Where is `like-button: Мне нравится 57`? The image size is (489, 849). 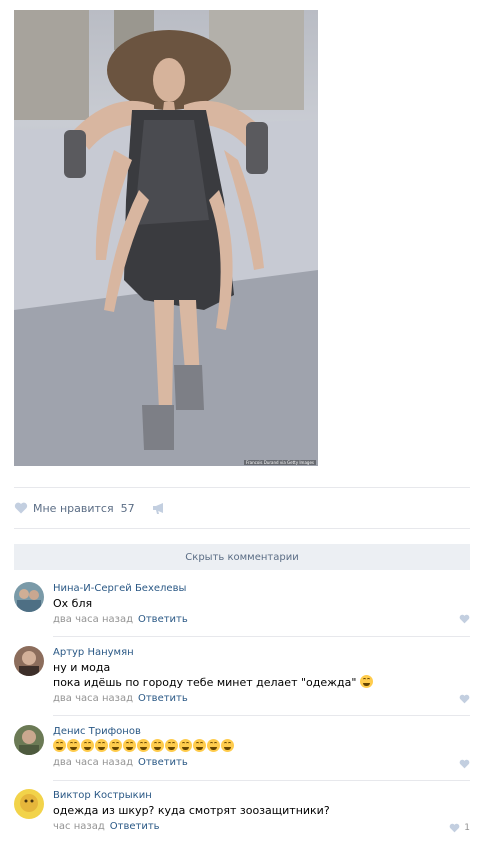
like-button: Мне нравится 57 is located at coordinates (74, 508).